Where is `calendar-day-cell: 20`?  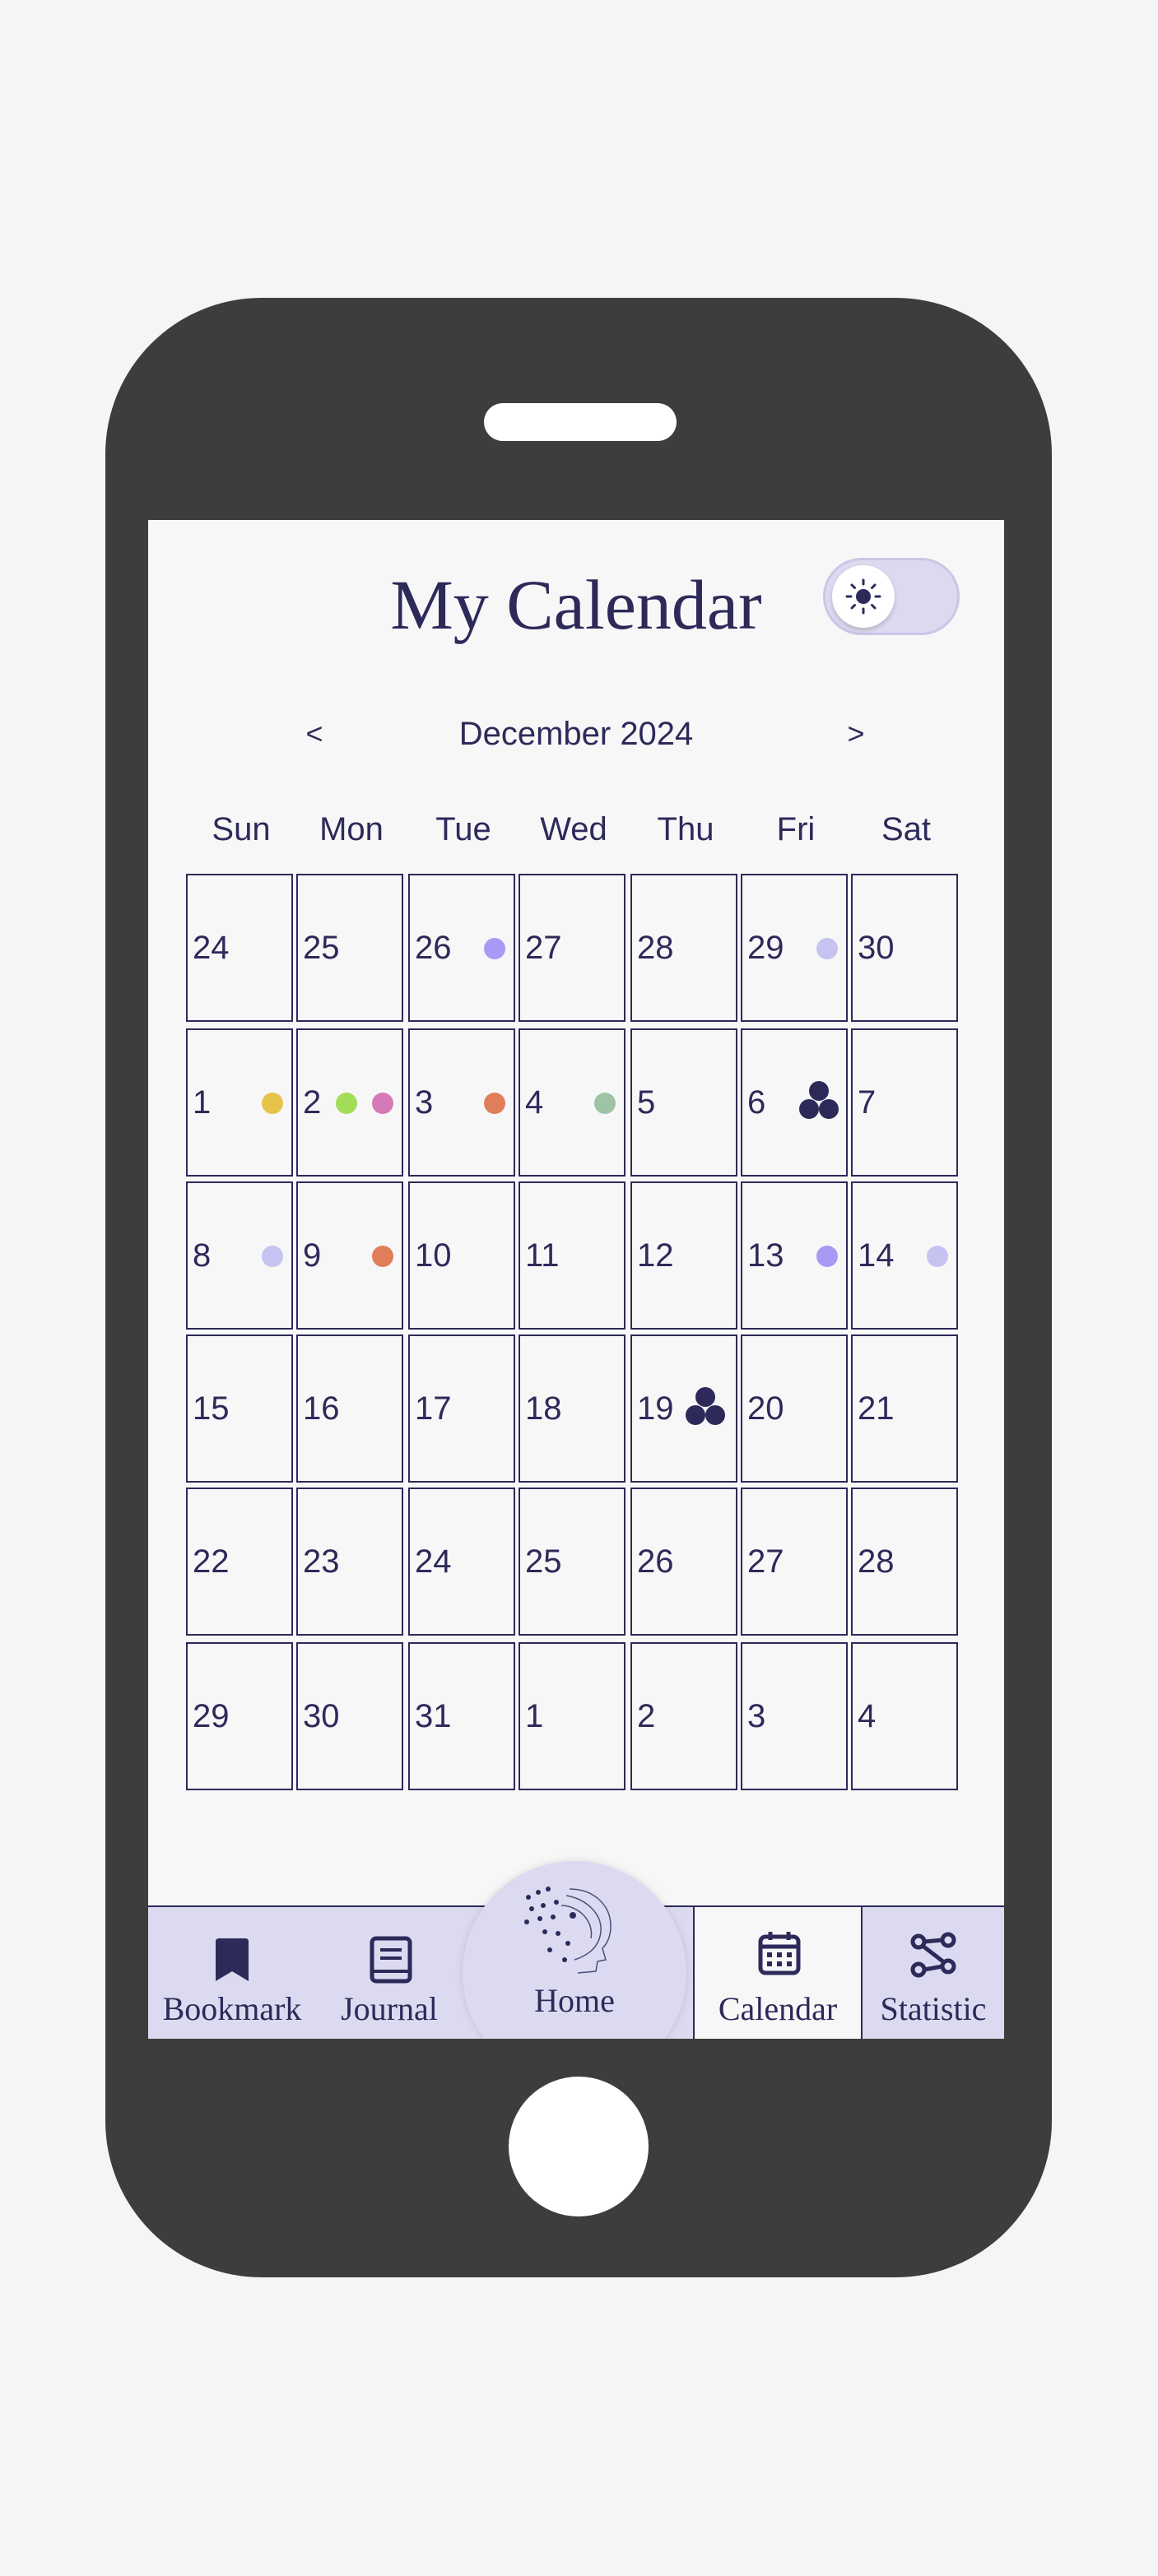 calendar-day-cell: 20 is located at coordinates (794, 1408).